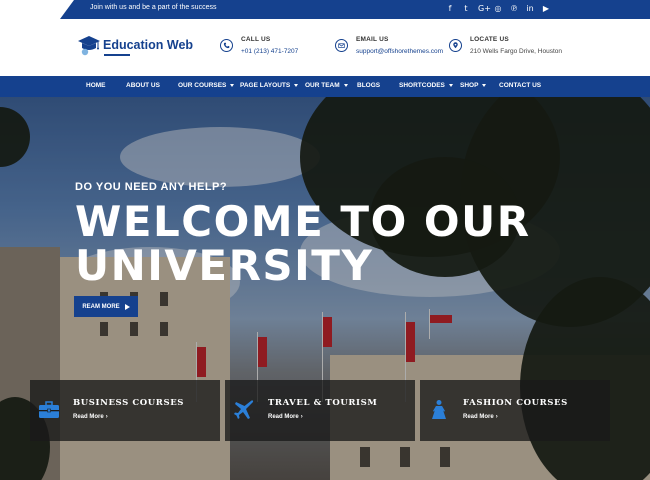 The height and width of the screenshot is (480, 650). What do you see at coordinates (224, 265) in the screenshot?
I see `hero-title-line2: UNIVERSITY` at bounding box center [224, 265].